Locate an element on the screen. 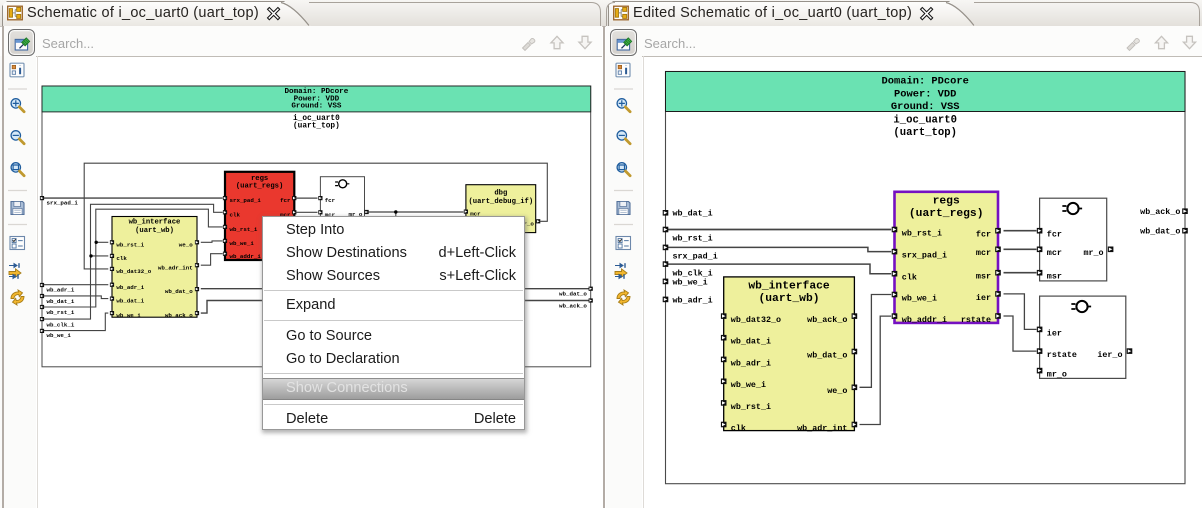 Image resolution: width=1202 pixels, height=508 pixels. svg-text: (uart_debug_if) is located at coordinates (500, 202).